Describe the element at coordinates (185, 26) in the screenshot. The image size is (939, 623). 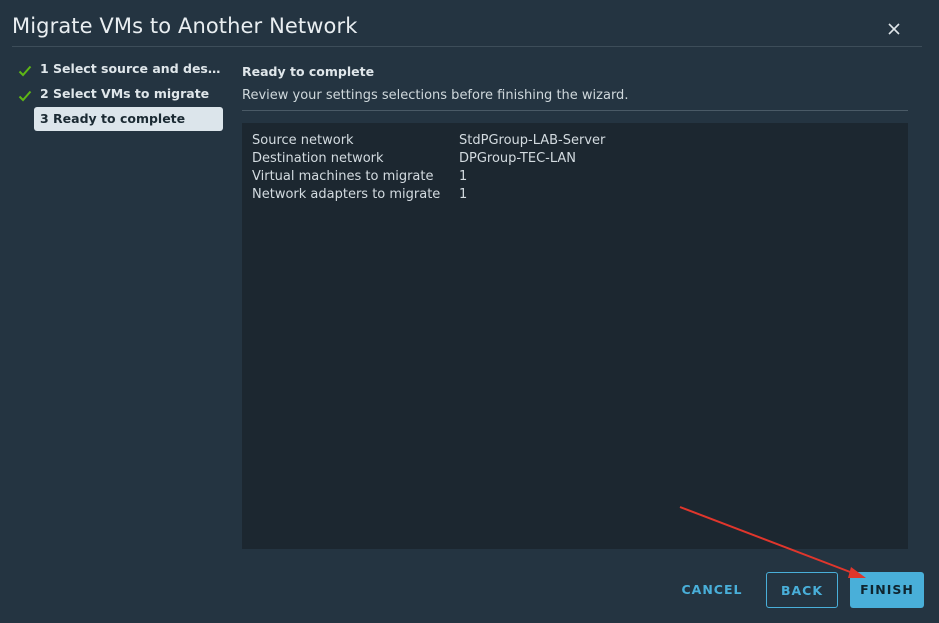
I see `dialog-title: Migrate VMs to Another Network` at that location.